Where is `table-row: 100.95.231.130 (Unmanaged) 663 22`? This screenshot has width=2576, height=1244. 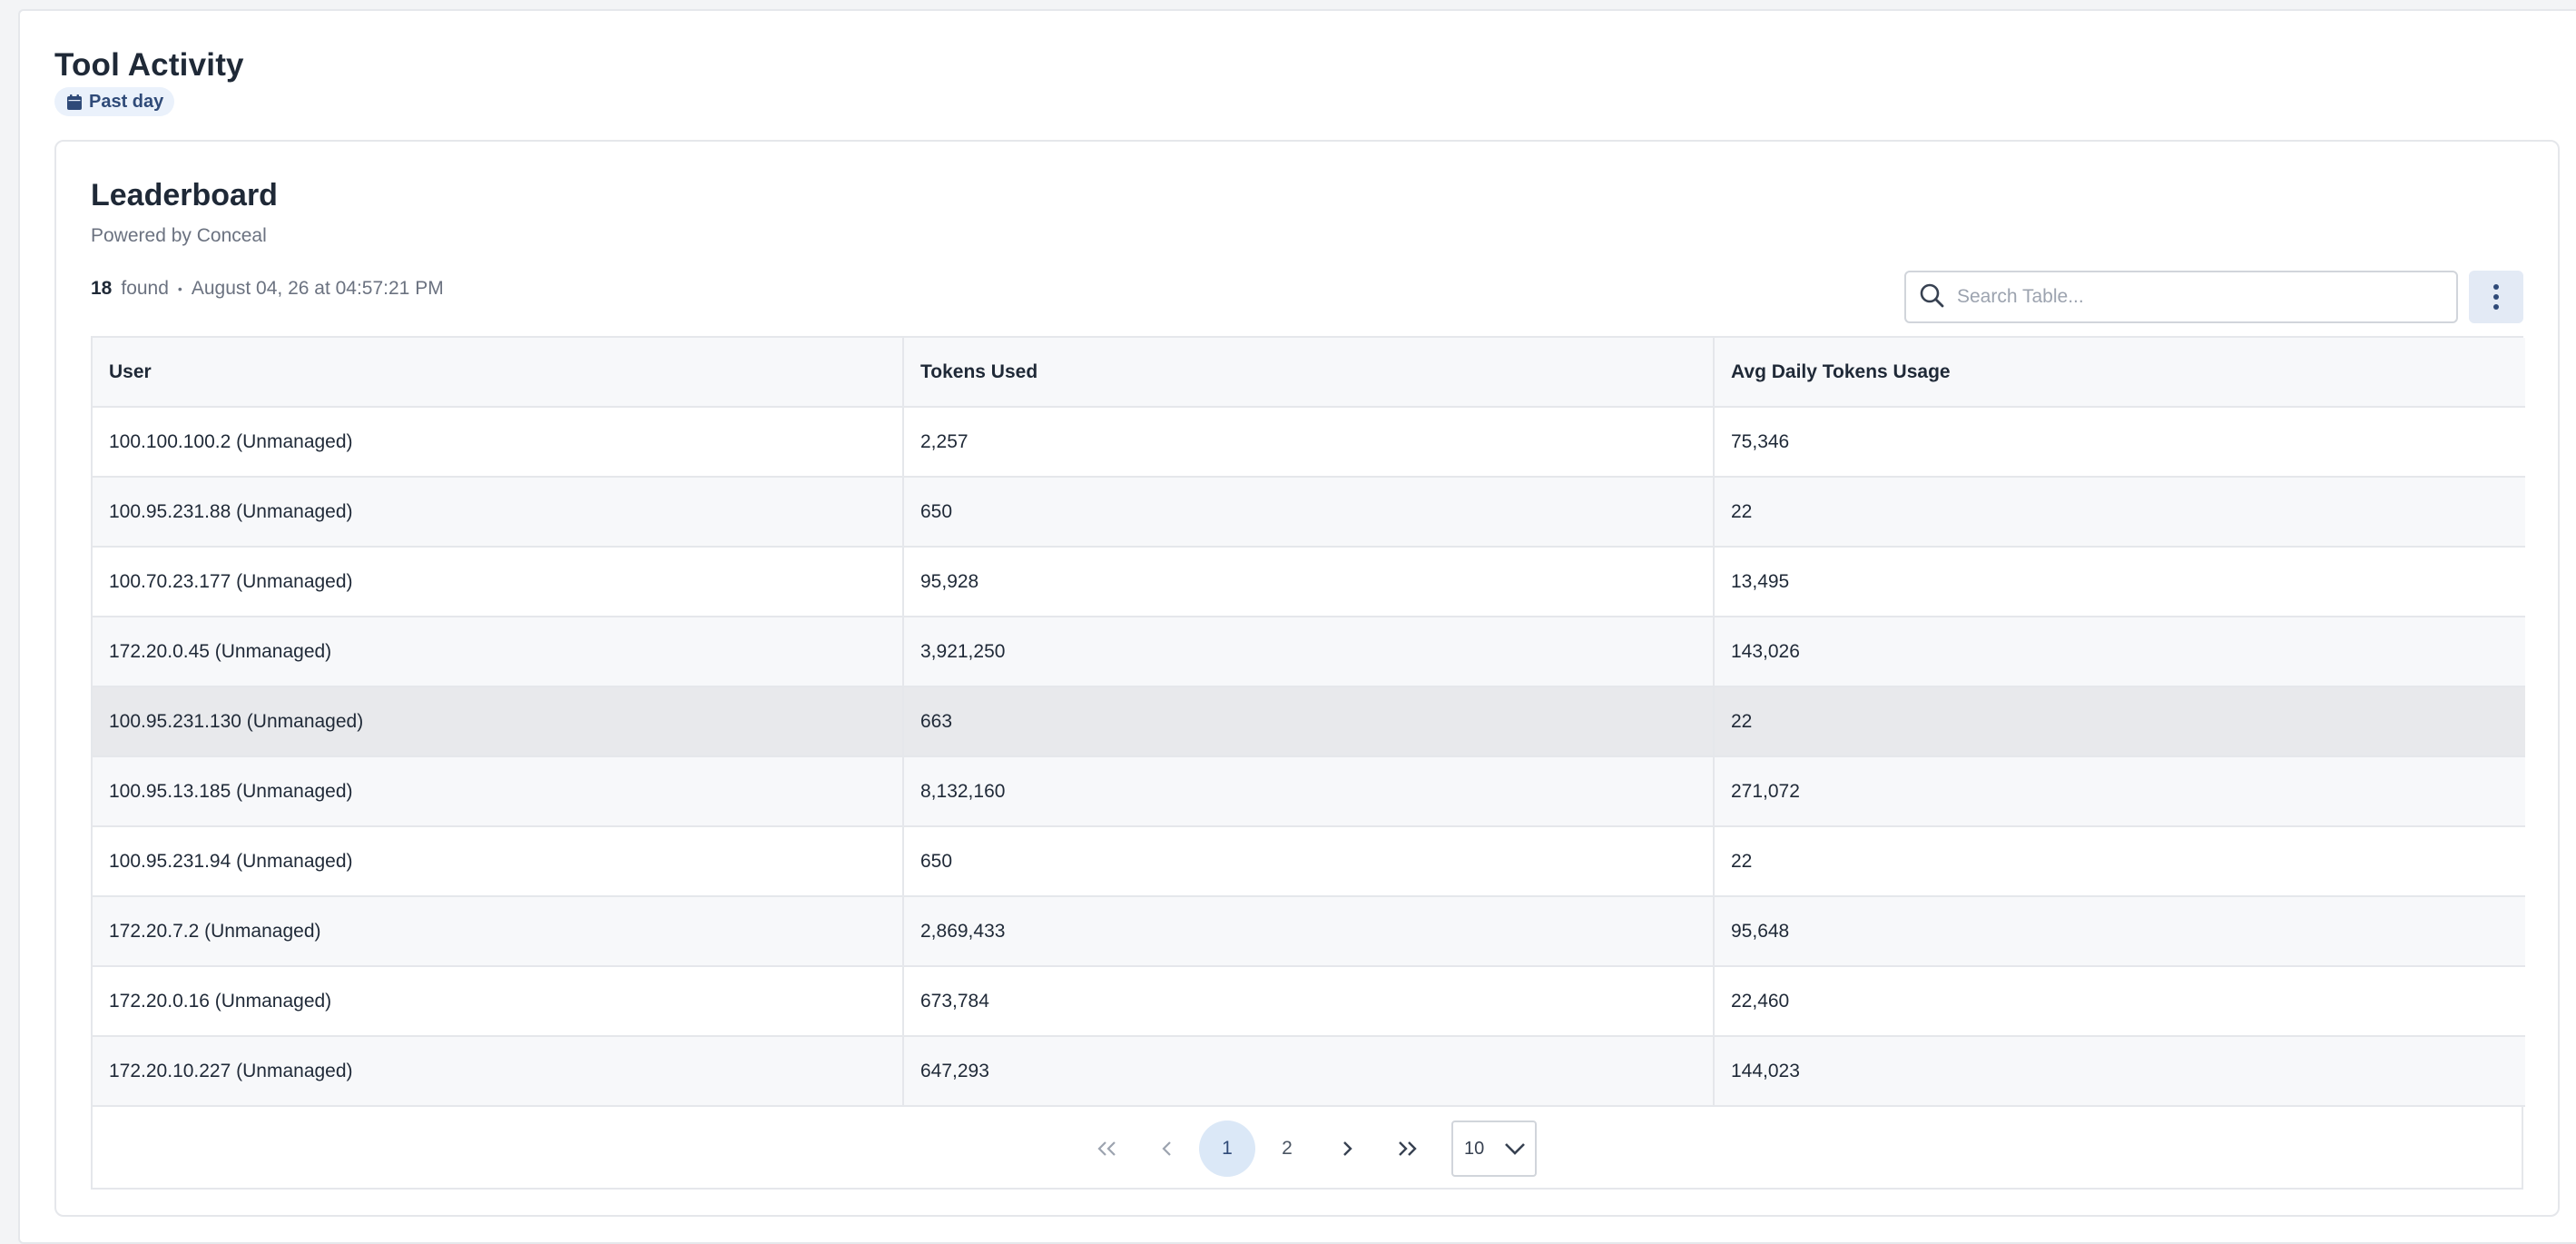
table-row: 100.95.231.130 (Unmanaged) 663 22 is located at coordinates (1309, 721).